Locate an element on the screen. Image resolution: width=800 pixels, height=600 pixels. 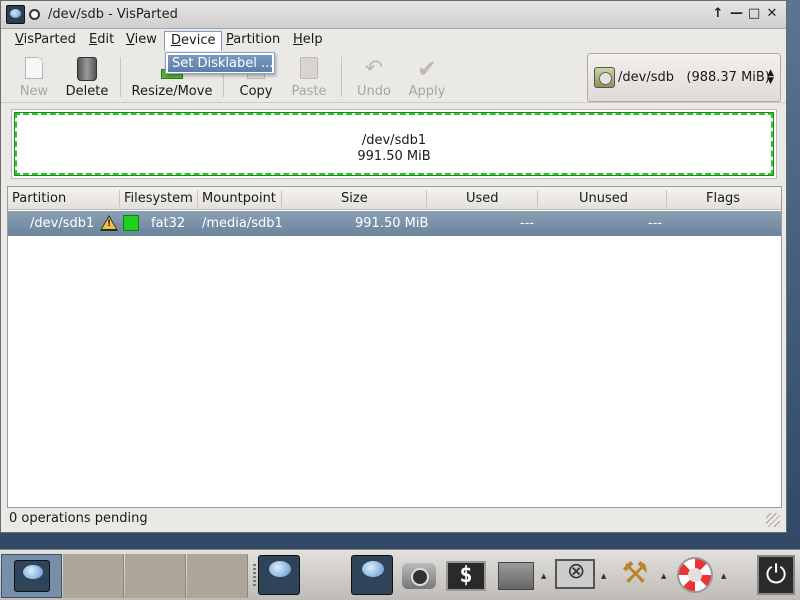
folder-icon is located at coordinates (516, 576).